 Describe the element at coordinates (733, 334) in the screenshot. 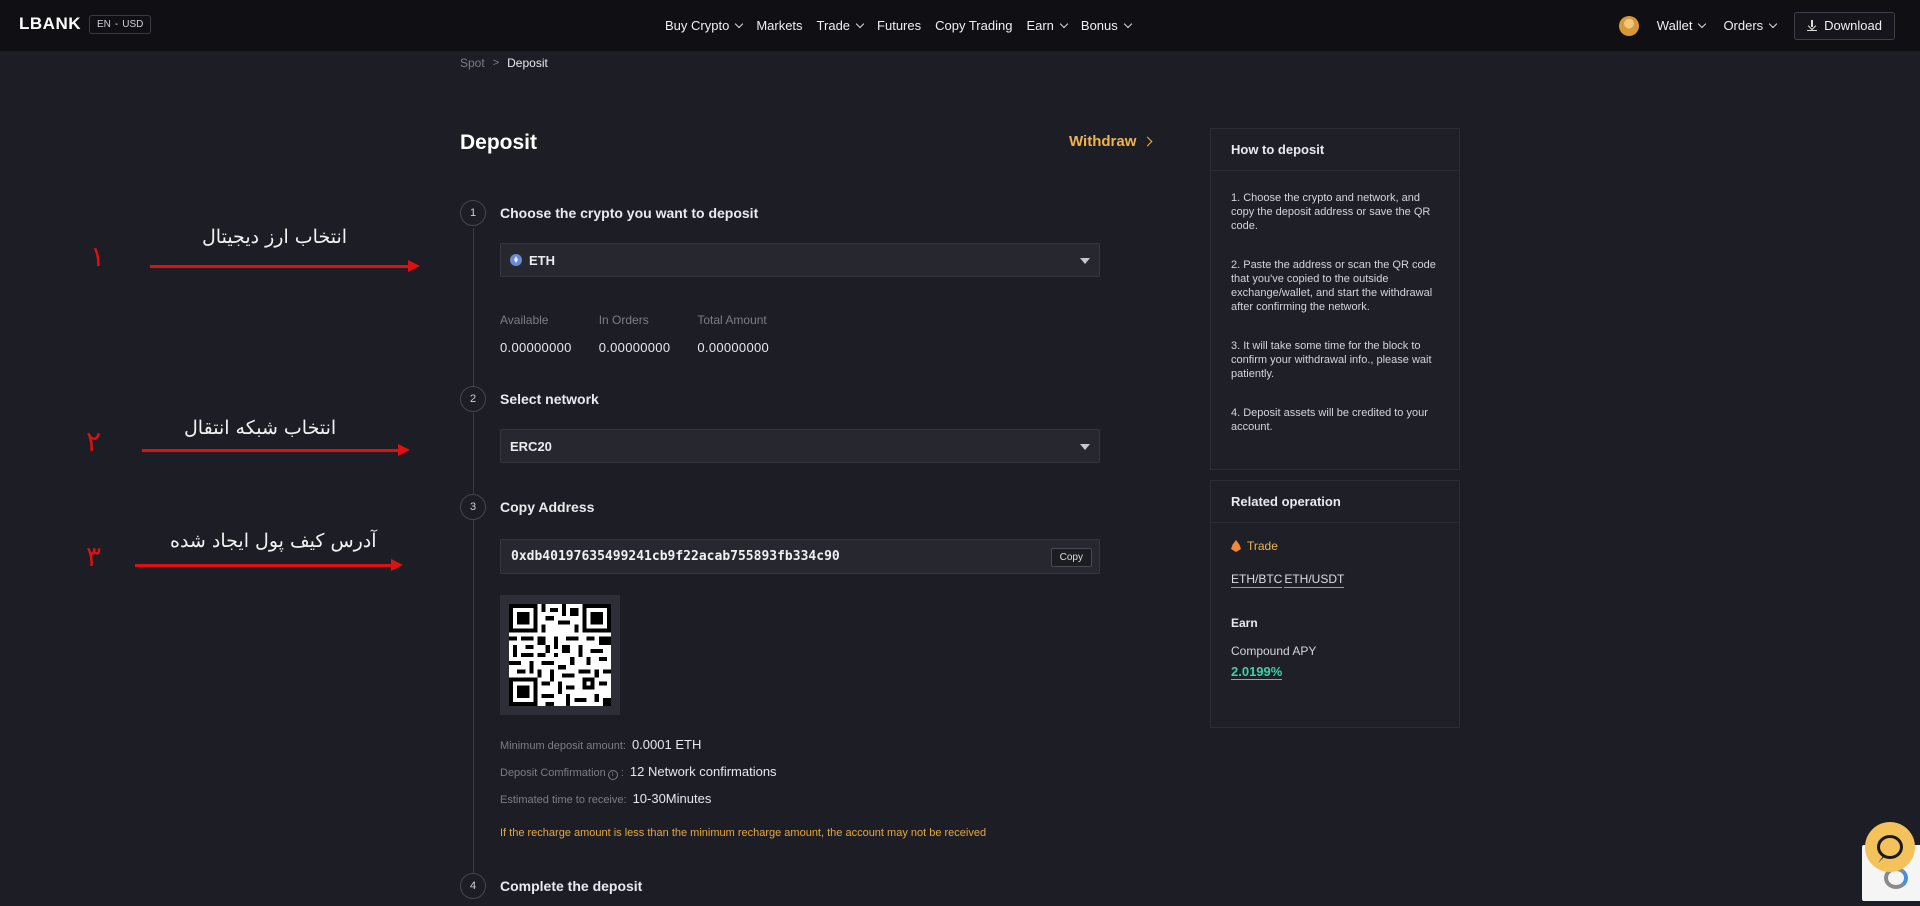

I see `balance-total: Total Amount 0.00000000` at that location.